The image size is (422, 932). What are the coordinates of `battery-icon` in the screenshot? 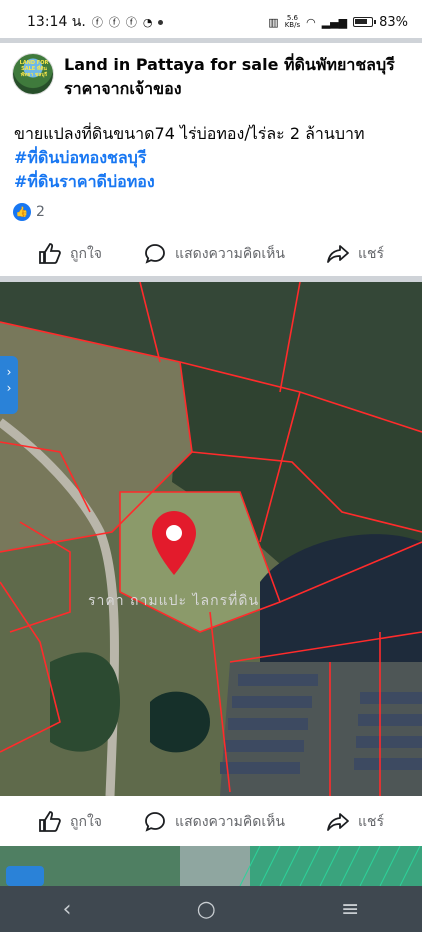 It's located at (365, 22).